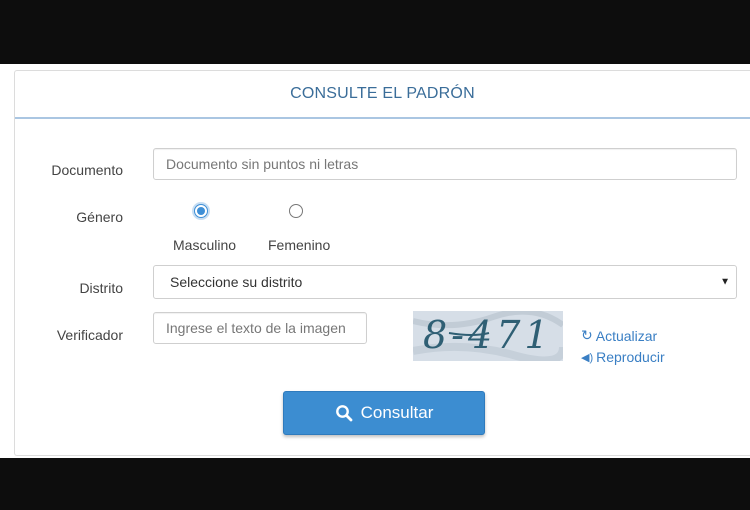  I want to click on genero-label: Género, so click(99, 217).